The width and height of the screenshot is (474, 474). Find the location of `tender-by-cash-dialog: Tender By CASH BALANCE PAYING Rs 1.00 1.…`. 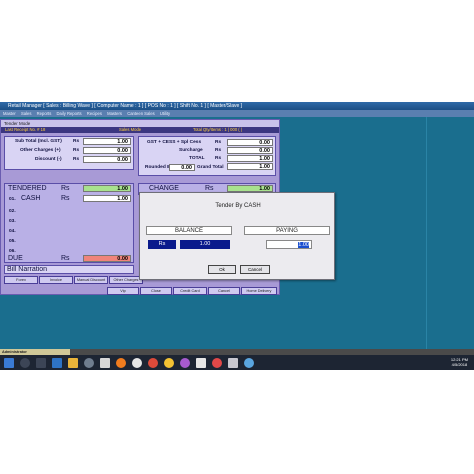

tender-by-cash-dialog: Tender By CASH BALANCE PAYING Rs 1.00 1.… is located at coordinates (237, 236).